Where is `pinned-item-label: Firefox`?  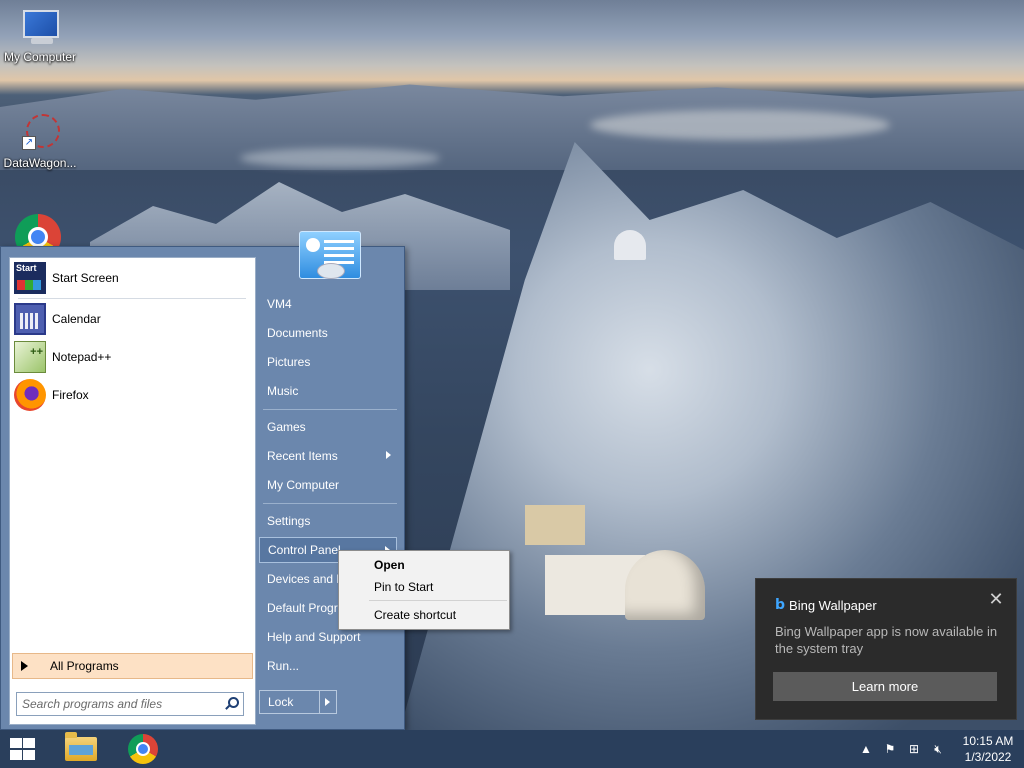
pinned-item-label: Firefox is located at coordinates (70, 395).